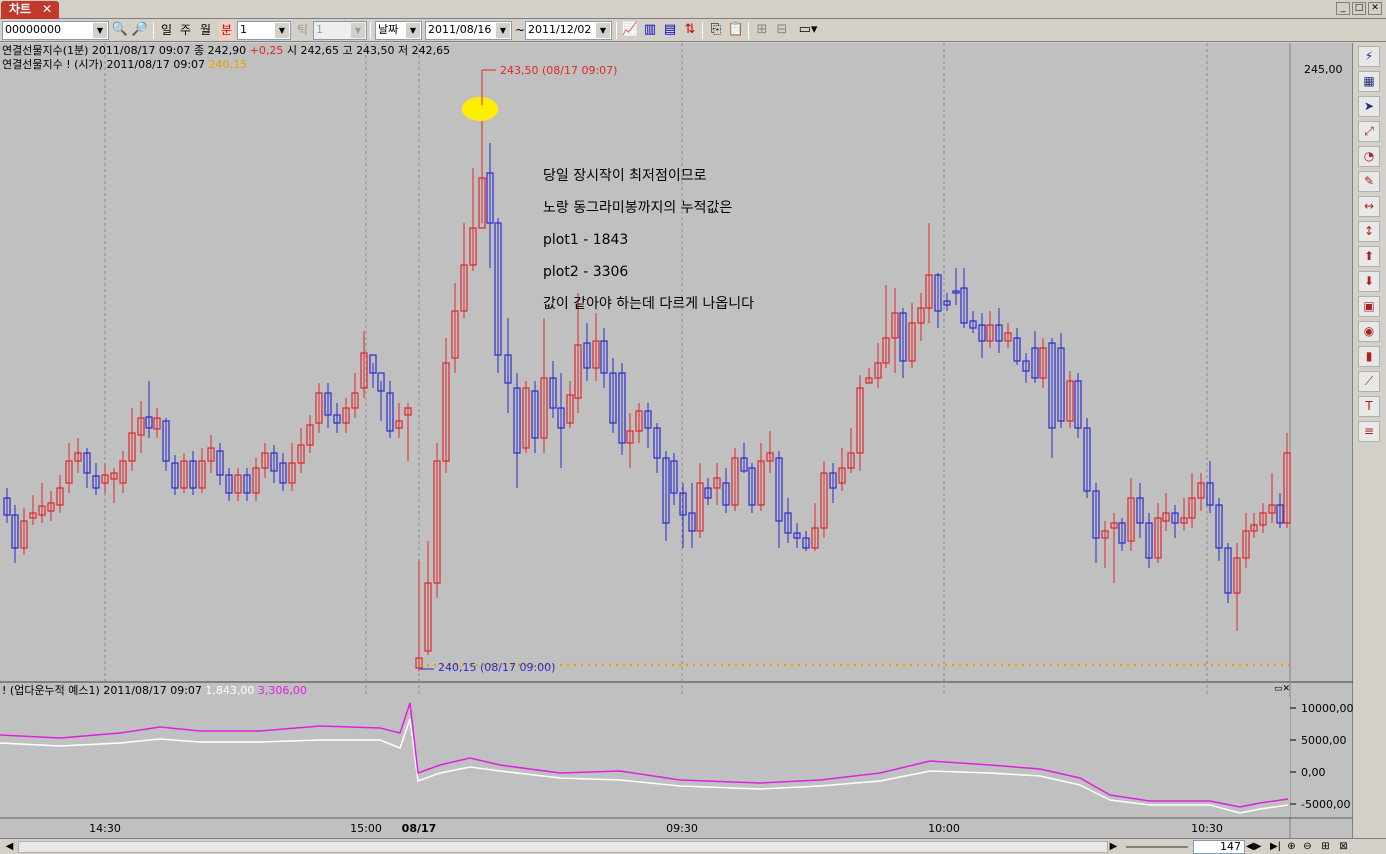  Describe the element at coordinates (1375, 8) in the screenshot. I see `close-button: ✕` at that location.